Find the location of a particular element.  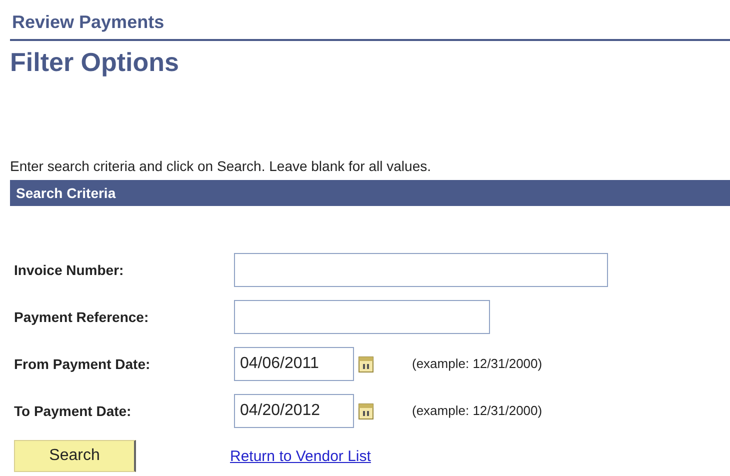

instructions-text: Enter search criteria and click on Search. Leave blank for all values. is located at coordinates (221, 166).